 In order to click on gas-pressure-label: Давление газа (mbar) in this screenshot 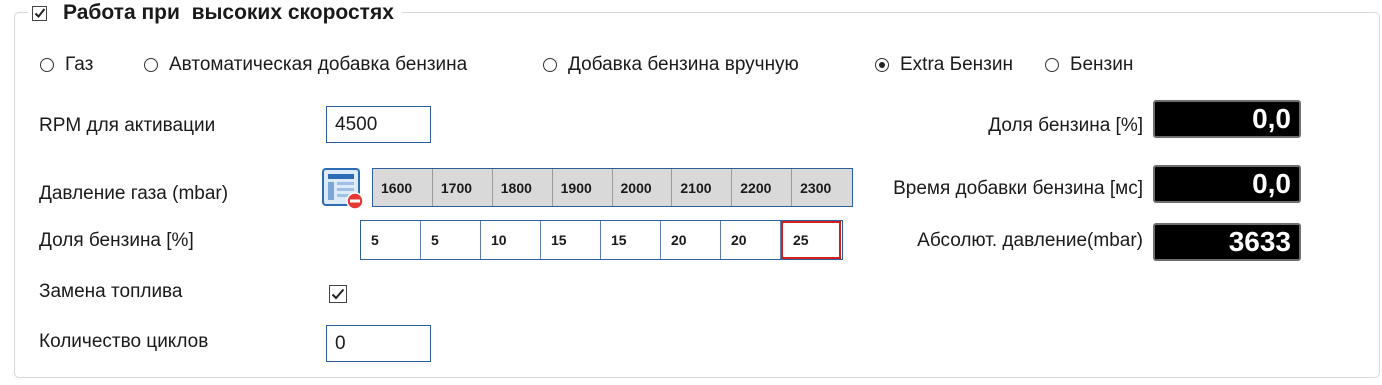, I will do `click(134, 193)`.